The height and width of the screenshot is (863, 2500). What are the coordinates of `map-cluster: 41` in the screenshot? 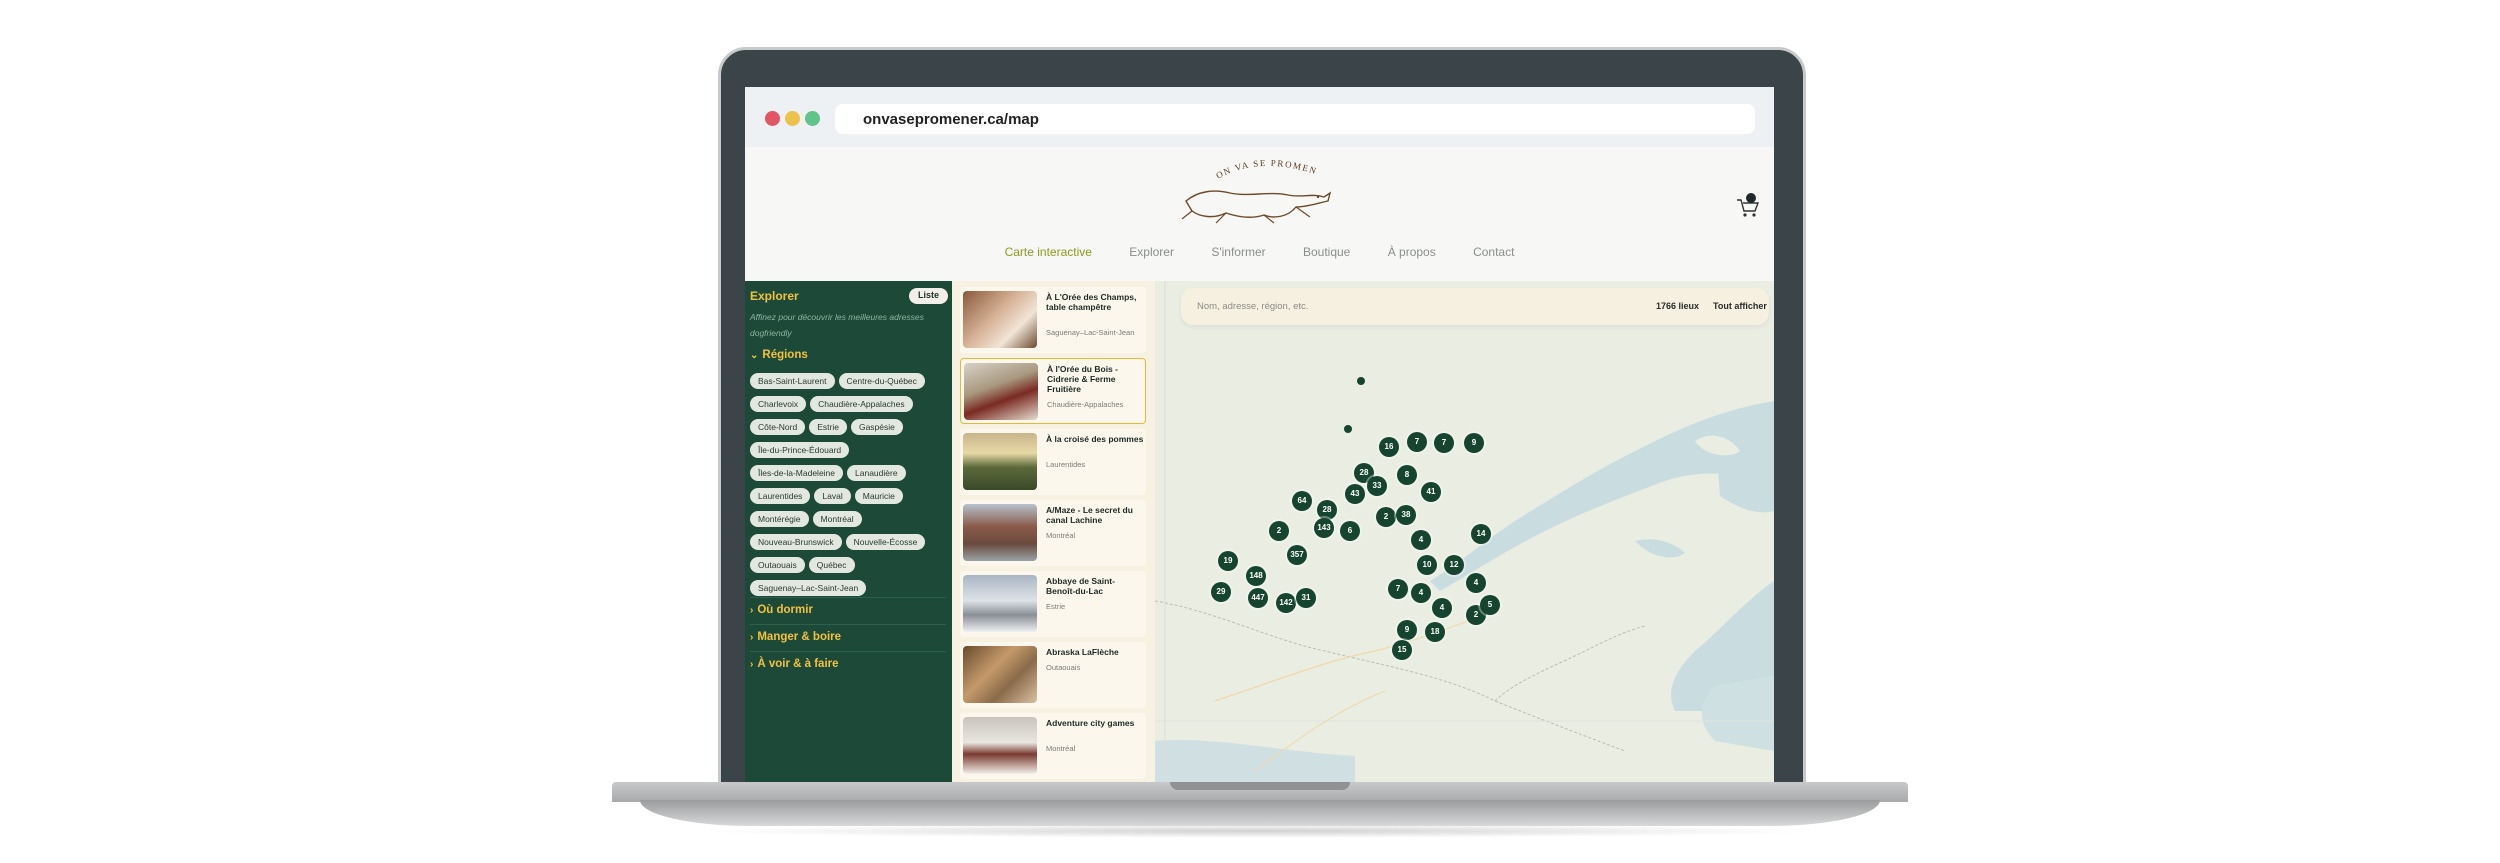 It's located at (1431, 492).